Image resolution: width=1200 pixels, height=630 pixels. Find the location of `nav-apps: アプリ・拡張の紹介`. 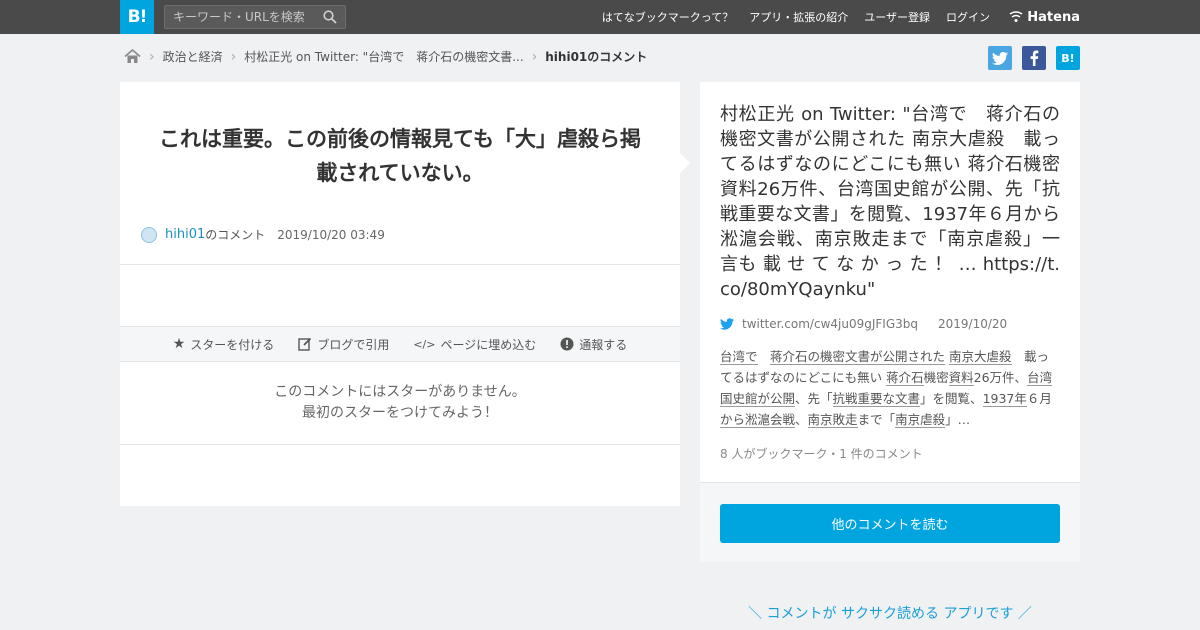

nav-apps: アプリ・拡張の紹介 is located at coordinates (798, 17).